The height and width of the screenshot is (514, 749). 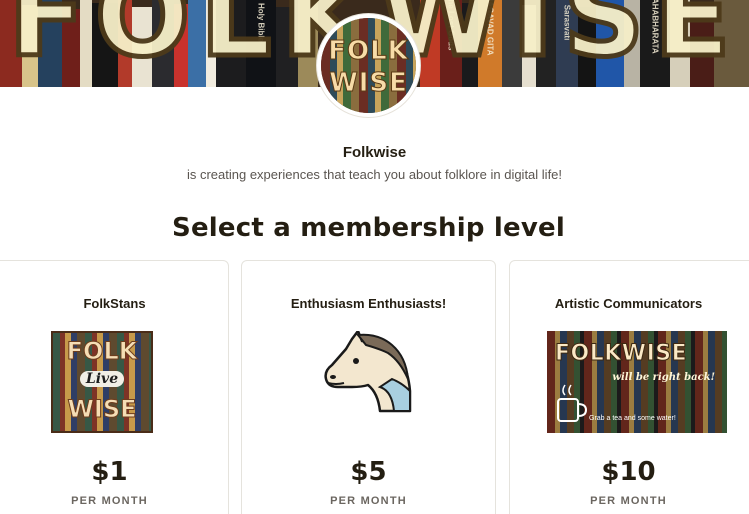 I want to click on tier-image: FOLK Live WISE, so click(x=102, y=382).